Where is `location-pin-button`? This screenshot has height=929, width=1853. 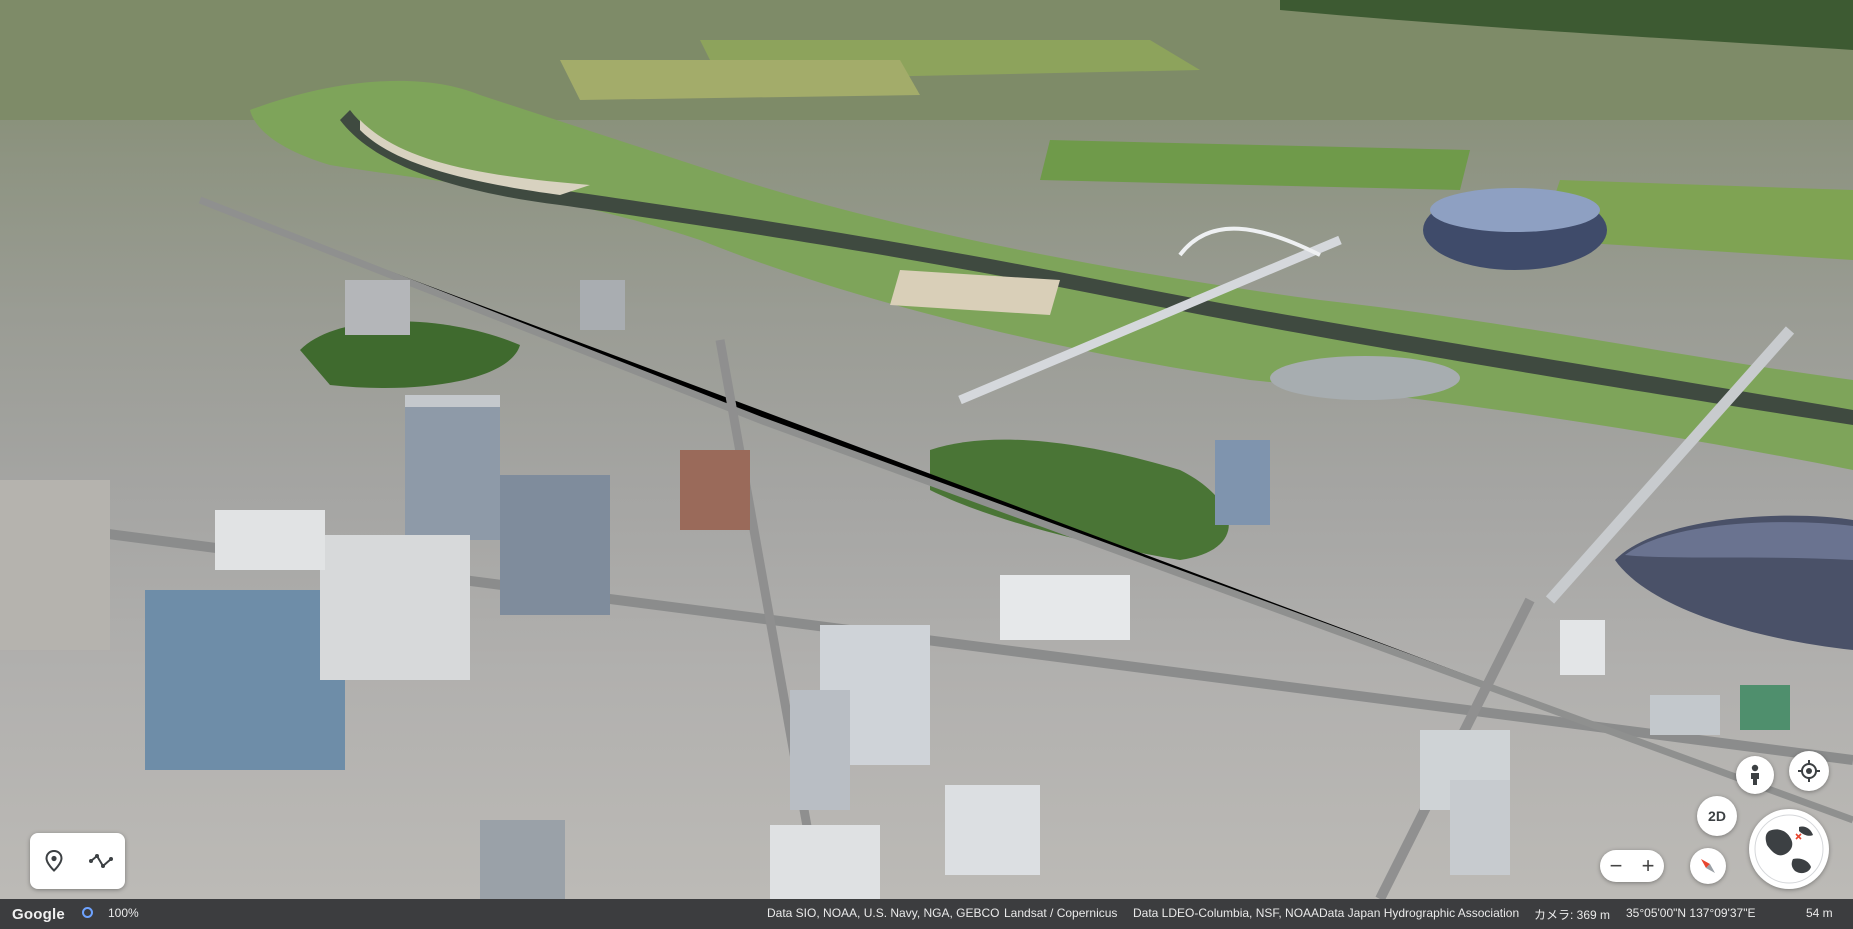 location-pin-button is located at coordinates (54, 861).